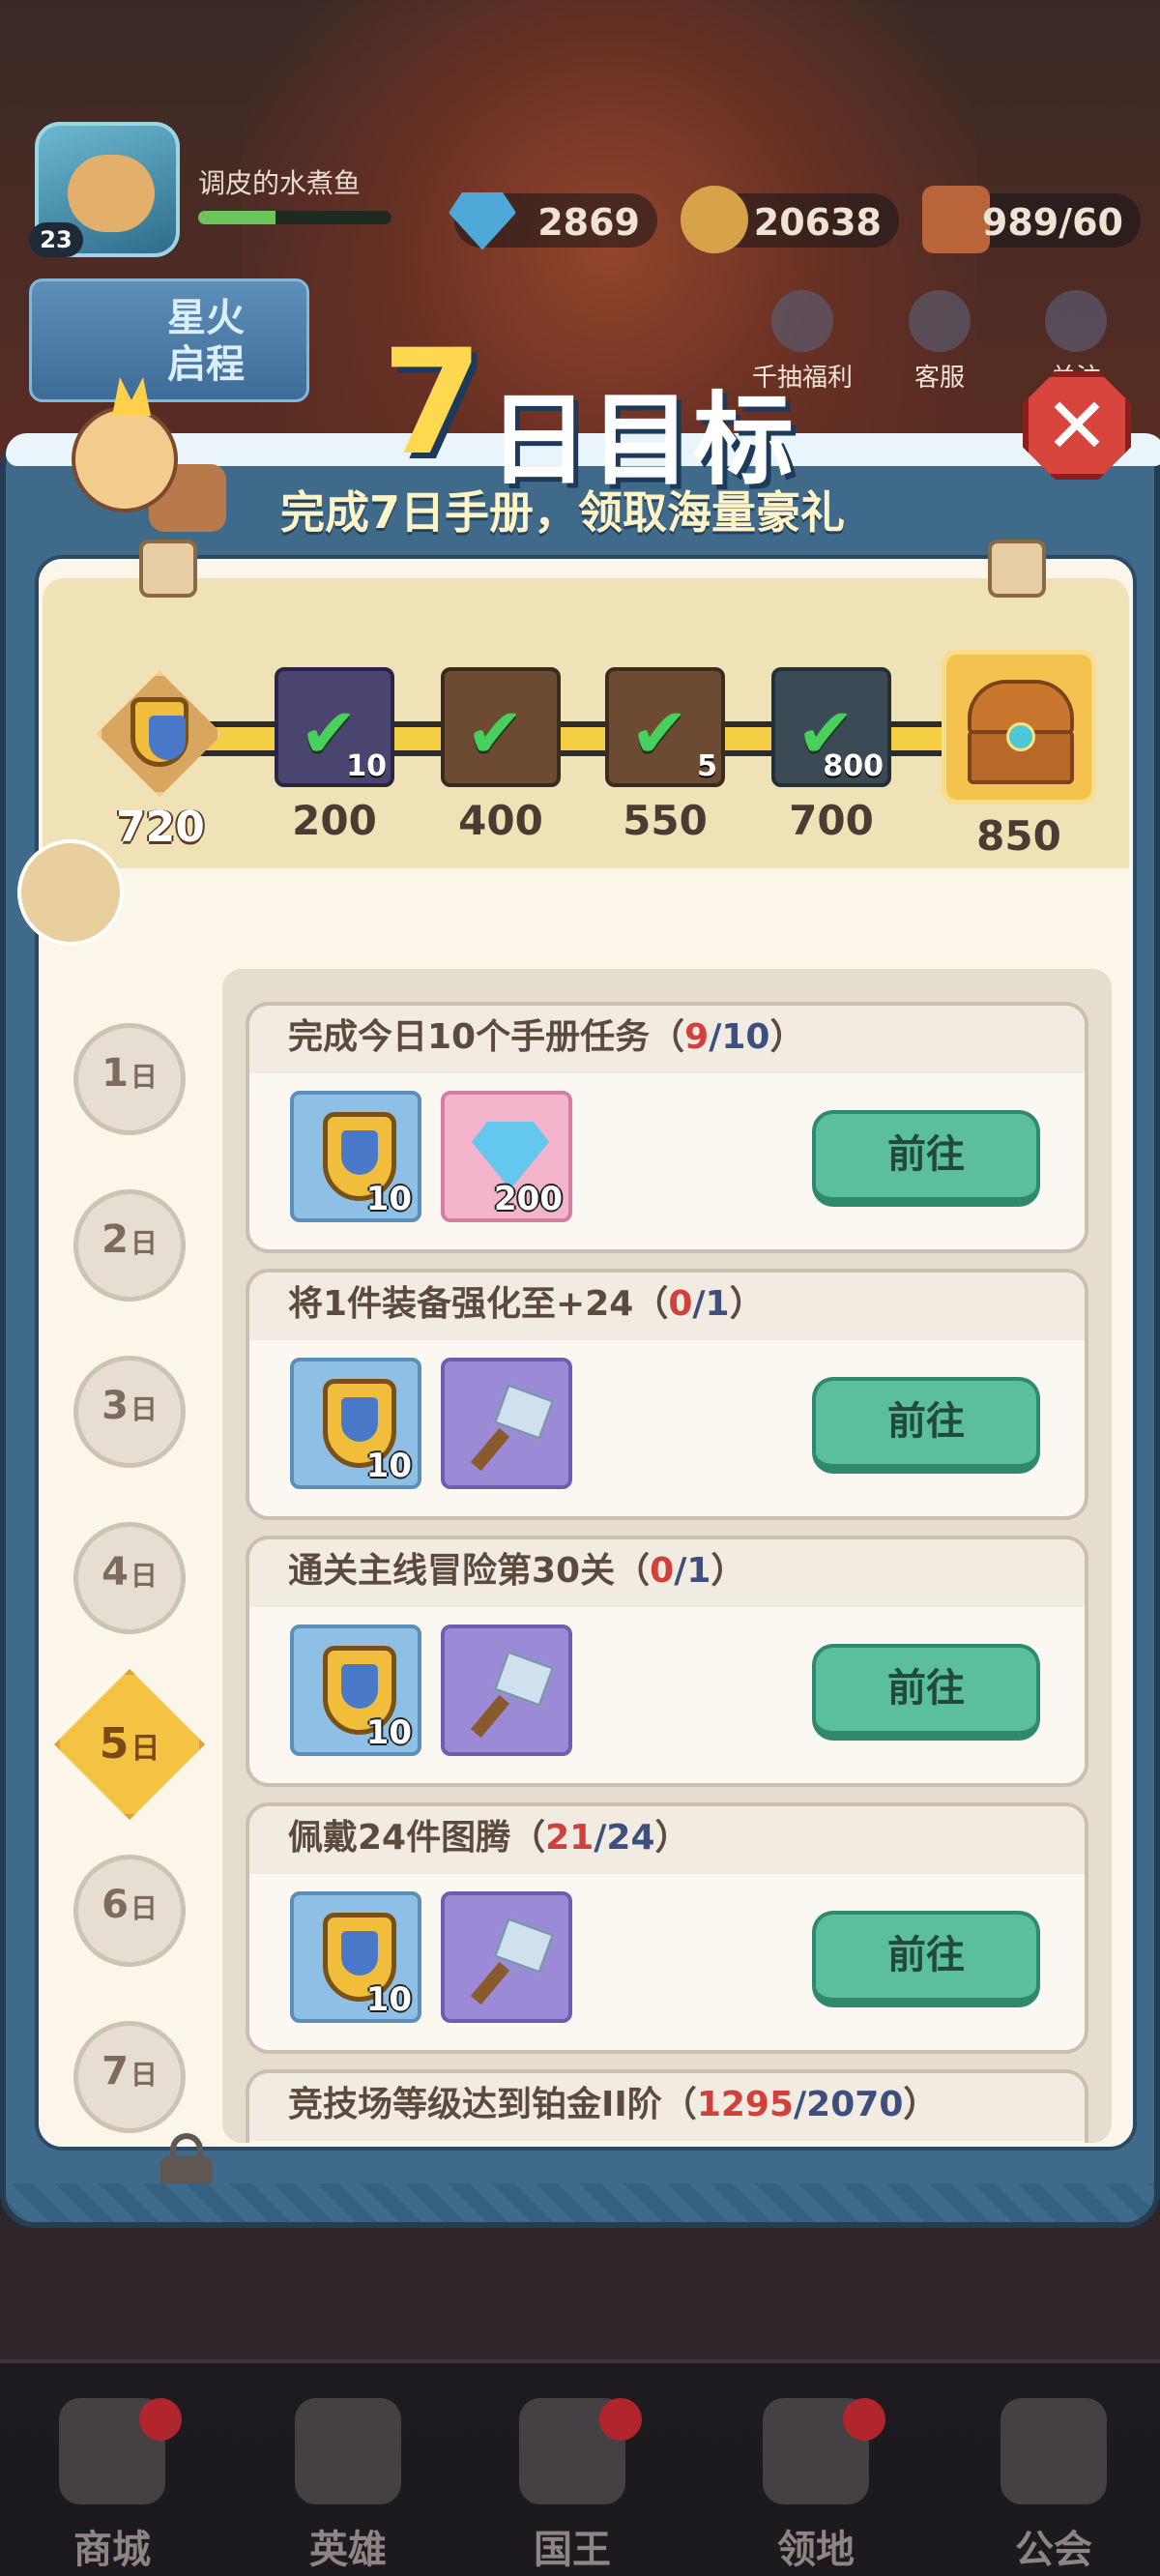  I want to click on nav-territory-label: 领地, so click(816, 2550).